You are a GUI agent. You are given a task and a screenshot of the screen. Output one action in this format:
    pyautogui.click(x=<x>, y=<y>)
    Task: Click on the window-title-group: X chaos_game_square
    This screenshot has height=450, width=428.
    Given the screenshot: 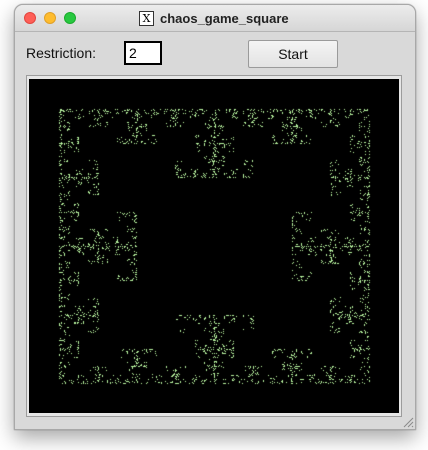 What is the action you would take?
    pyautogui.click(x=214, y=18)
    